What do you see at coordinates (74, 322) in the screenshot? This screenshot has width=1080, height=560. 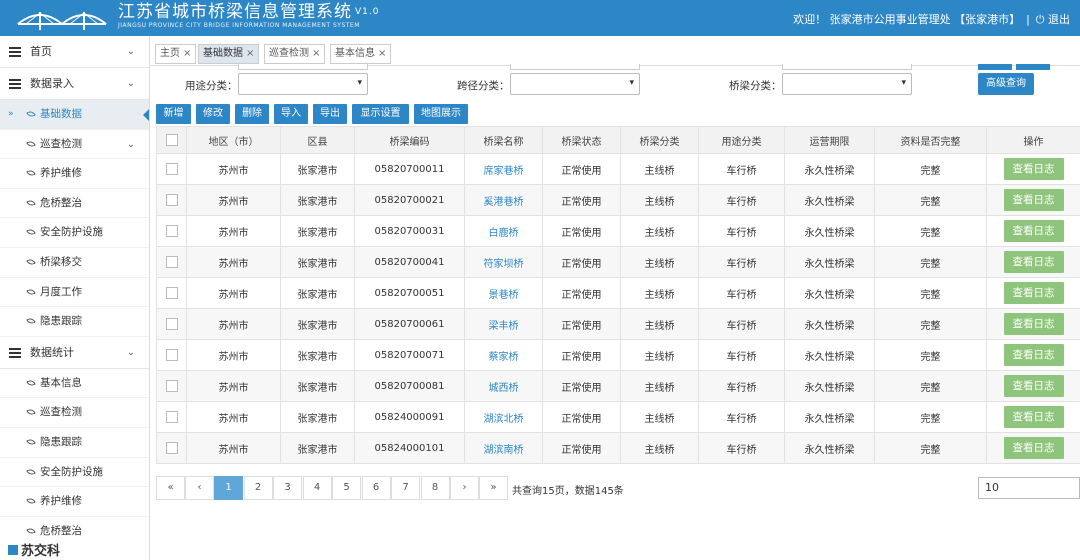 I see `sidebar-item-hazard-tracking: 隐患跟踪` at bounding box center [74, 322].